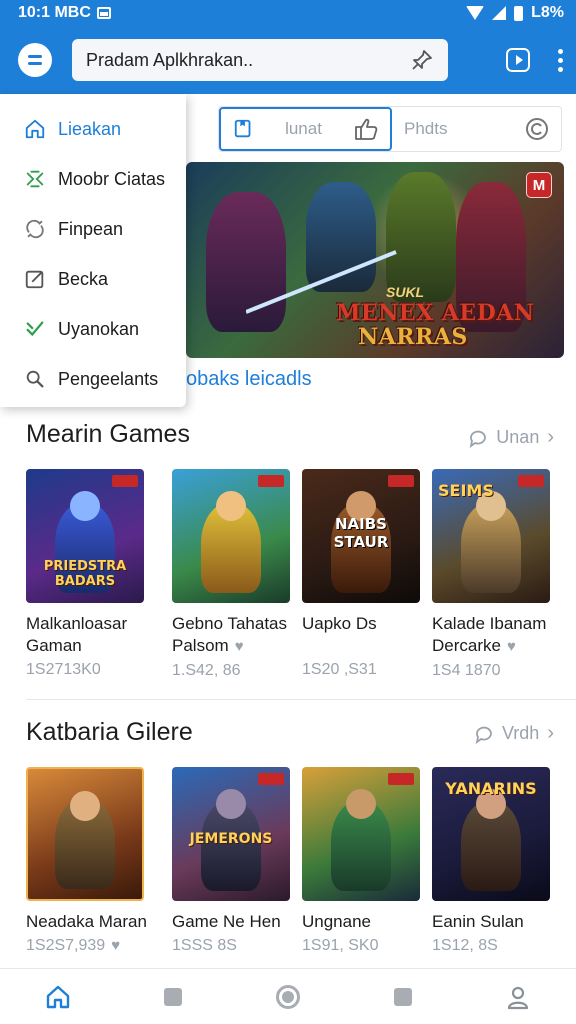  What do you see at coordinates (375, 260) in the screenshot?
I see `featured-banner: M SUKL MENEX AEDAN NARRAS` at bounding box center [375, 260].